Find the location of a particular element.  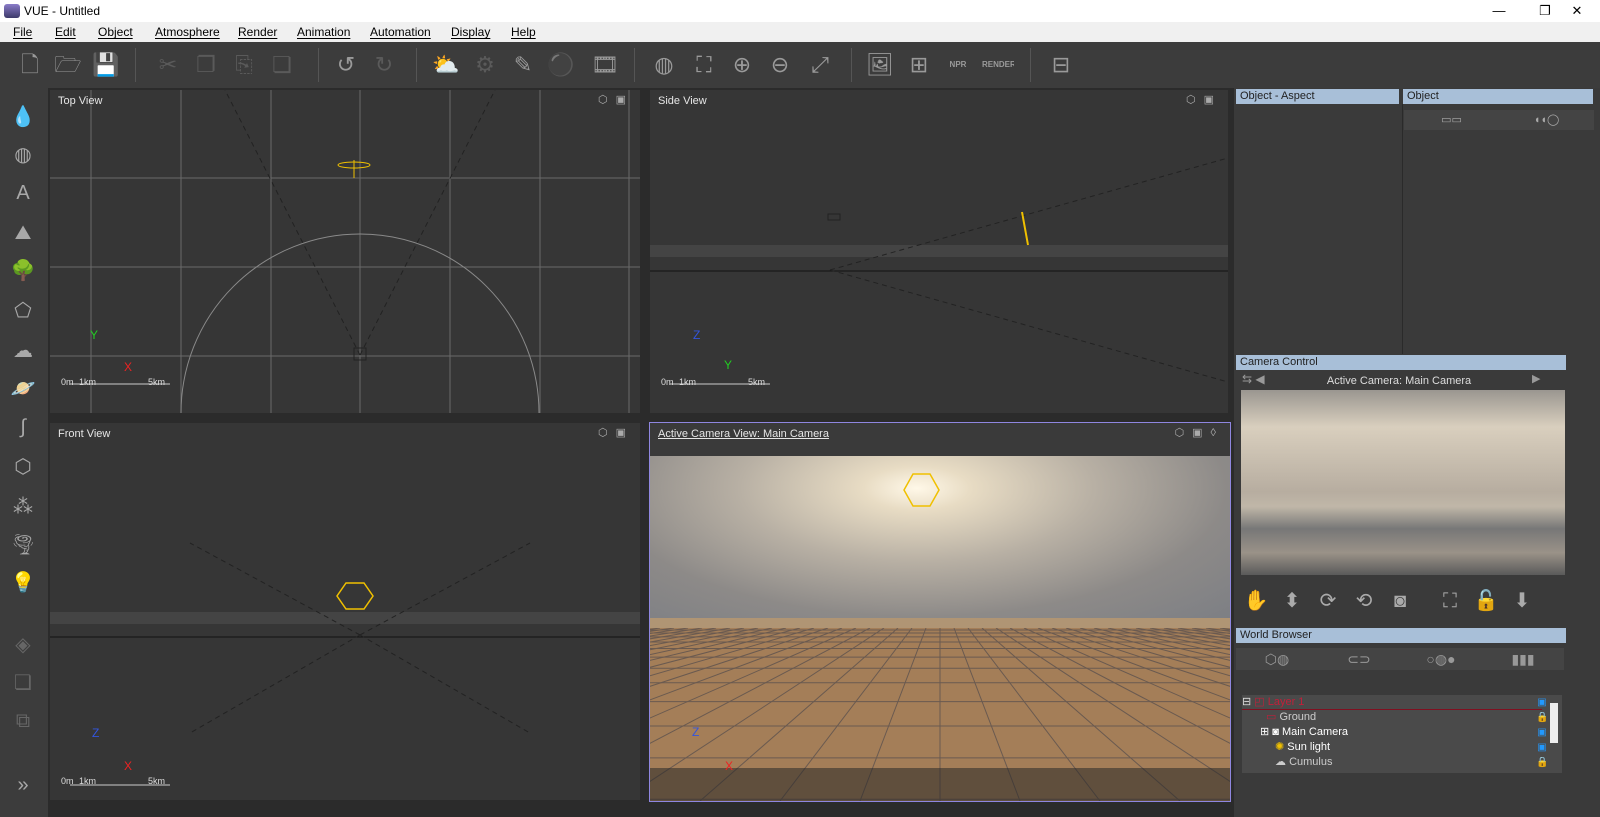

viewport-label: Top View is located at coordinates (80, 101).